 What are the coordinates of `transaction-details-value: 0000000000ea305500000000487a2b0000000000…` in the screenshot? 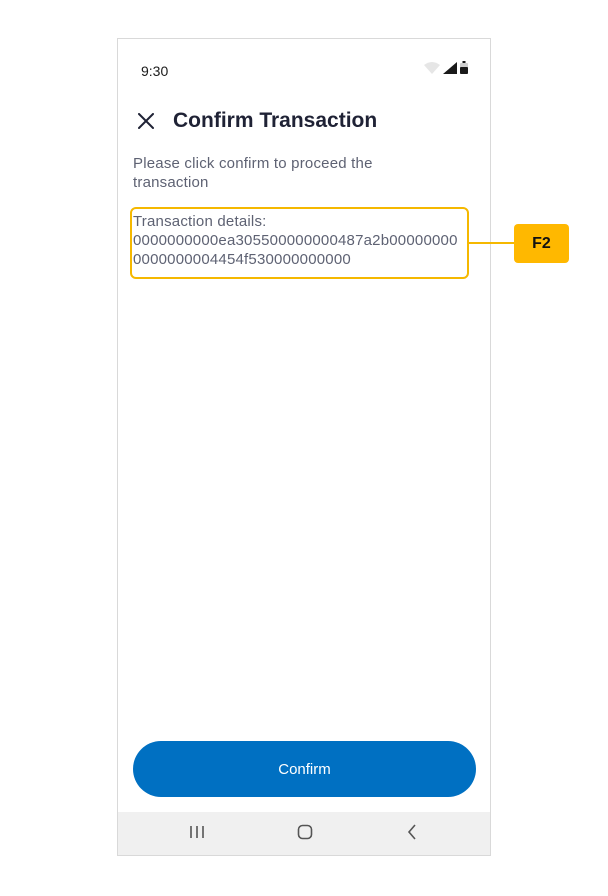 It's located at (295, 250).